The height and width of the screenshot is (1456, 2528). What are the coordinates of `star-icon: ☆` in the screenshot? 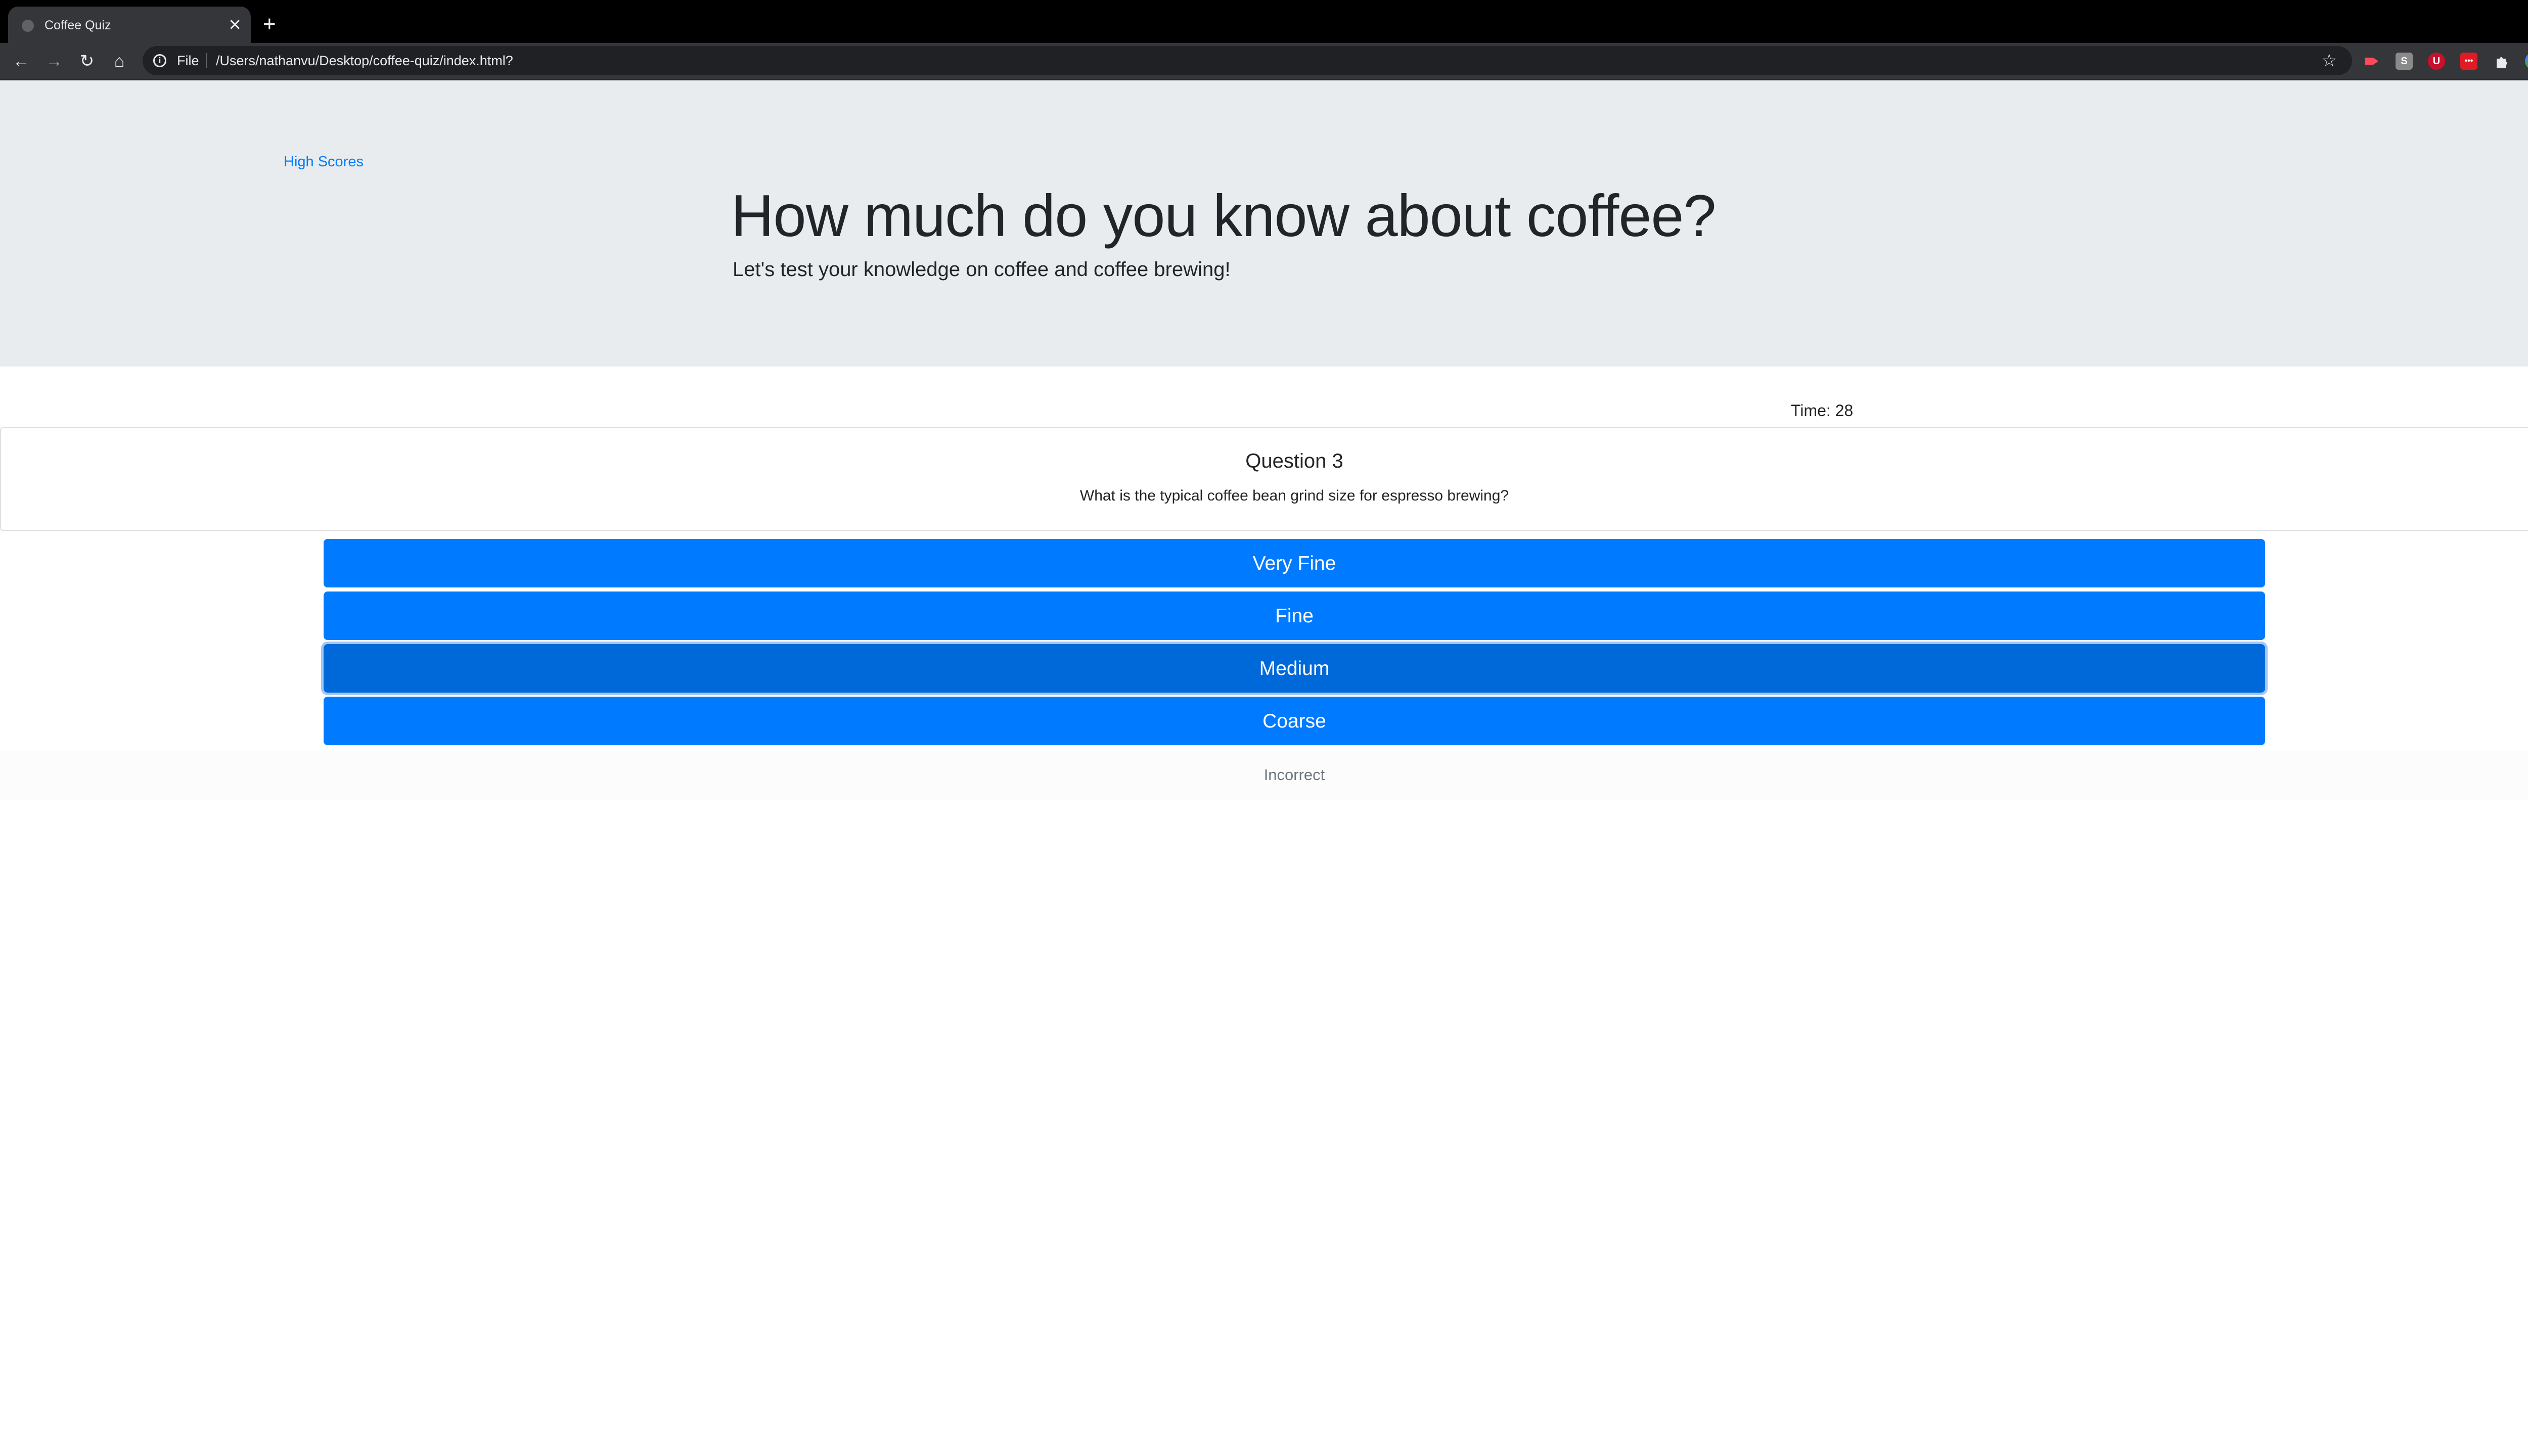 It's located at (2330, 61).